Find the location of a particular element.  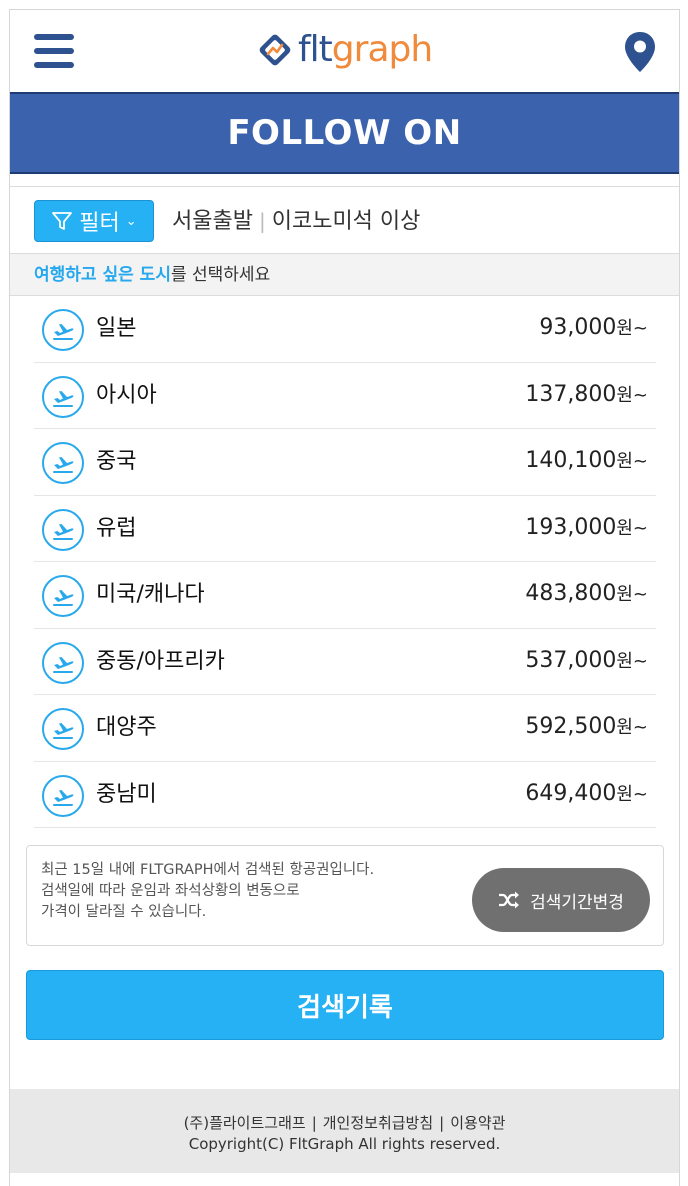

notice-line: 검색일에 따라 운임과 좌석상황의 변동으로 is located at coordinates (170, 891).